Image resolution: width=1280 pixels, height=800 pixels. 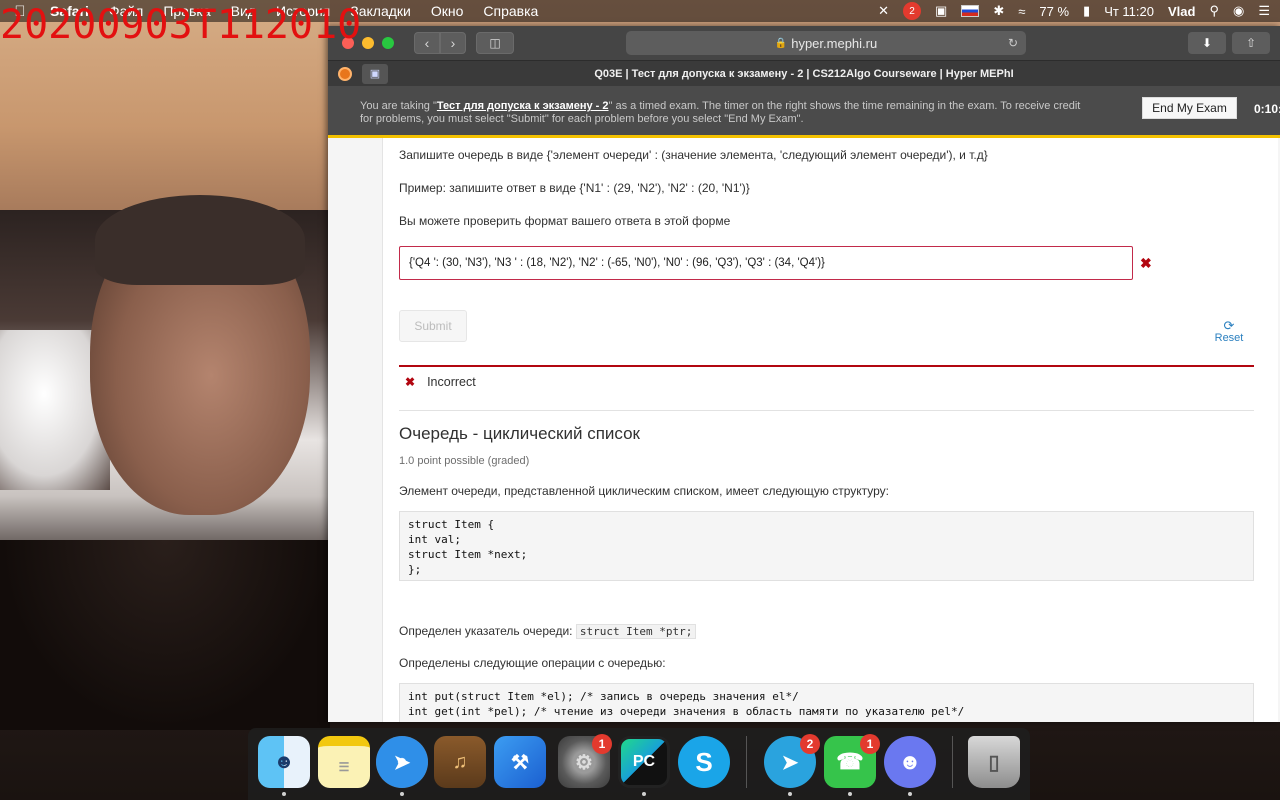 What do you see at coordinates (910, 794) in the screenshot?
I see `discord-running-dot` at bounding box center [910, 794].